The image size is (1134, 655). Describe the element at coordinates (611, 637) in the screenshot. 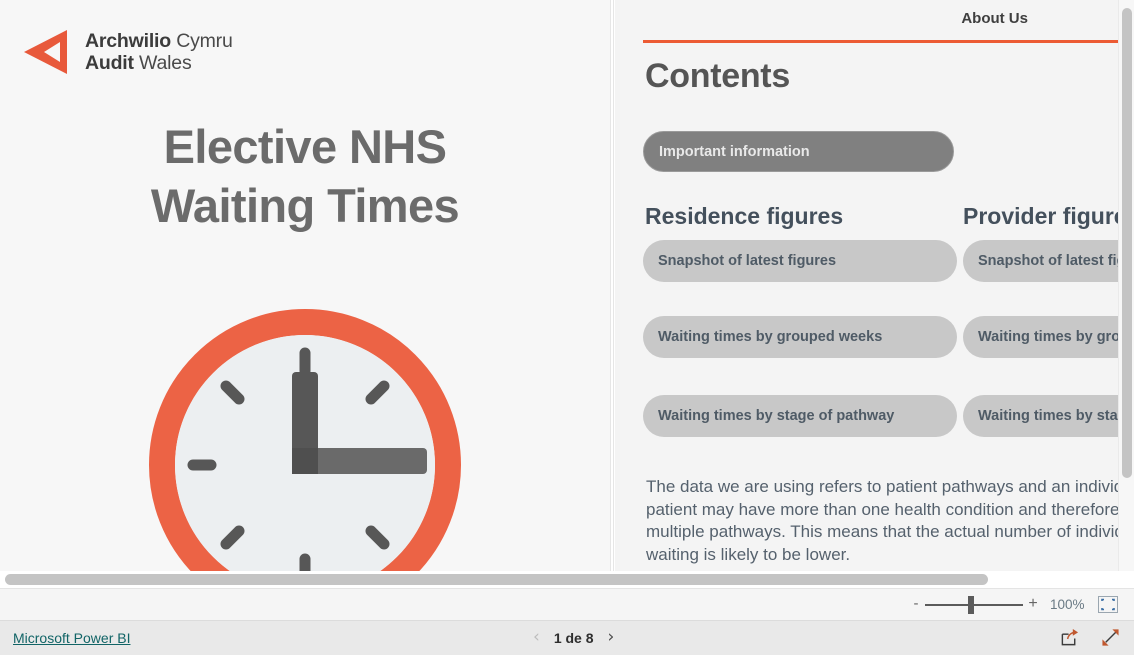

I see `next-page-icon: ›` at that location.